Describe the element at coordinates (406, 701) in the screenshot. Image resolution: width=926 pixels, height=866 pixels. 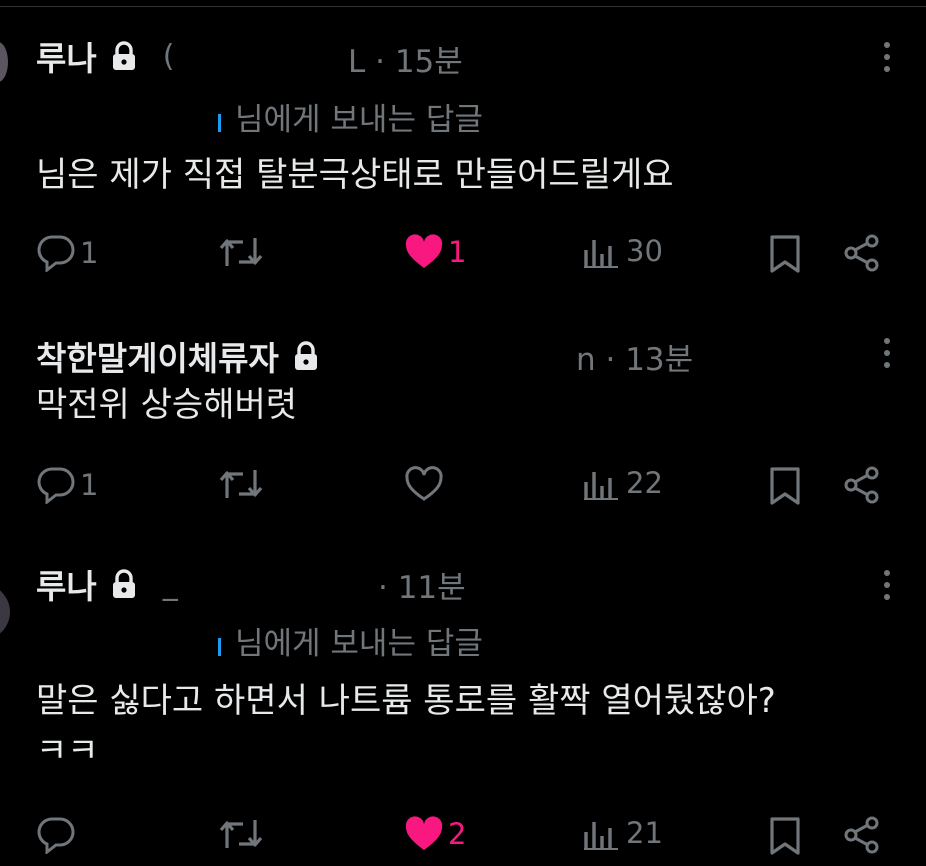
I see `tweet-text-line: 말은 싫다고 하면서 나트륨 통로를 활짝 열어뒀잖아?` at that location.